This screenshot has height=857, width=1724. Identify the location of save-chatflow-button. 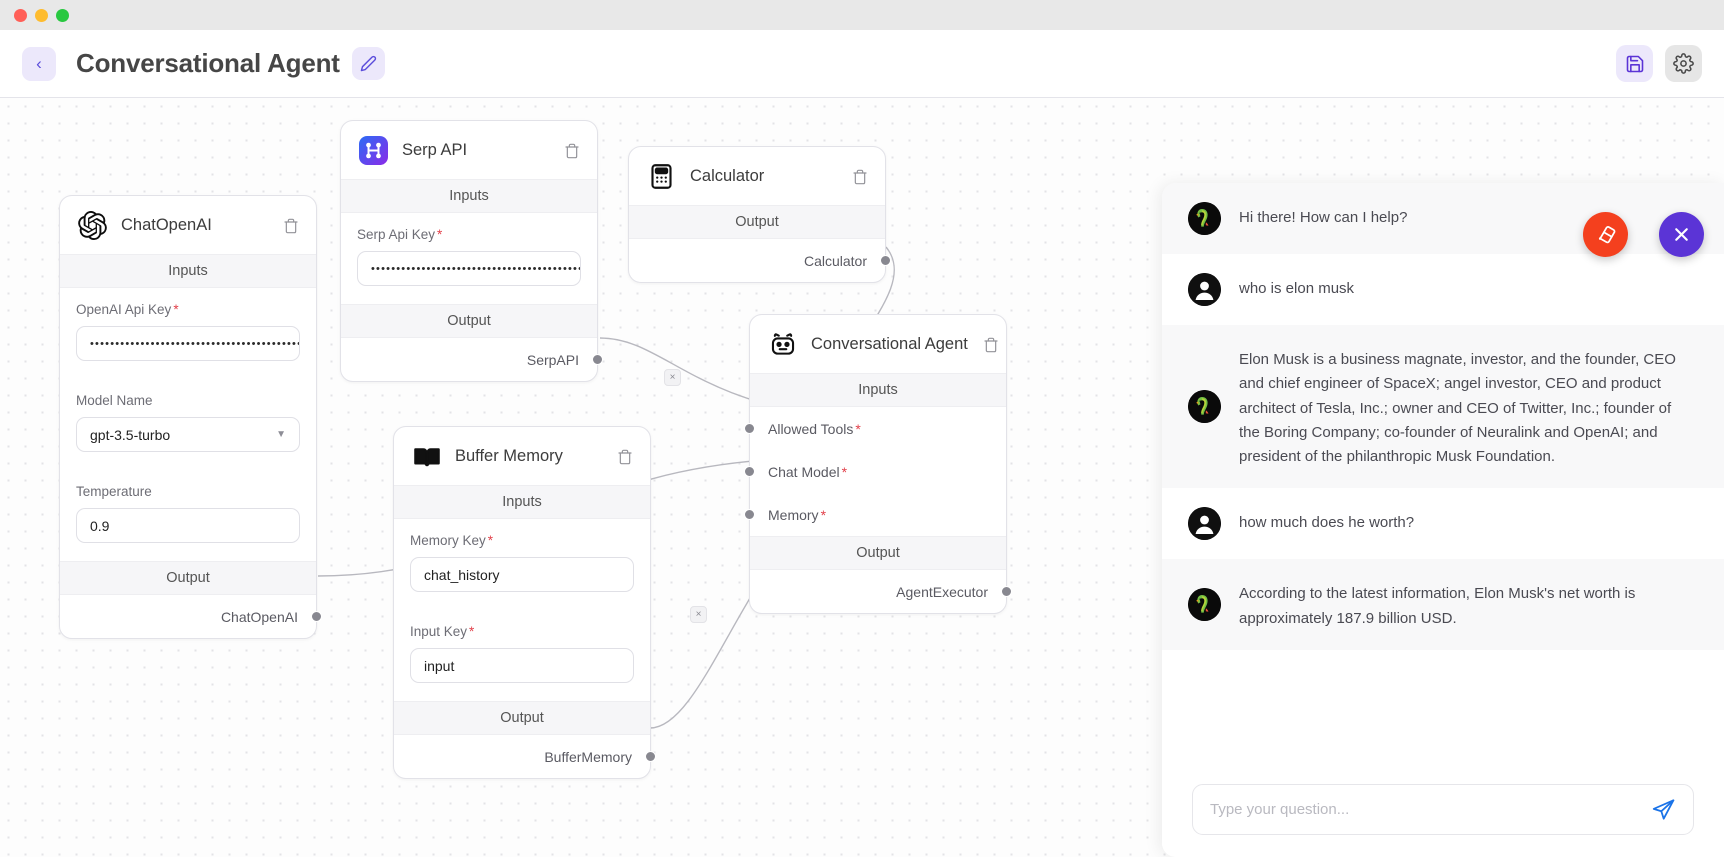
(1634, 63).